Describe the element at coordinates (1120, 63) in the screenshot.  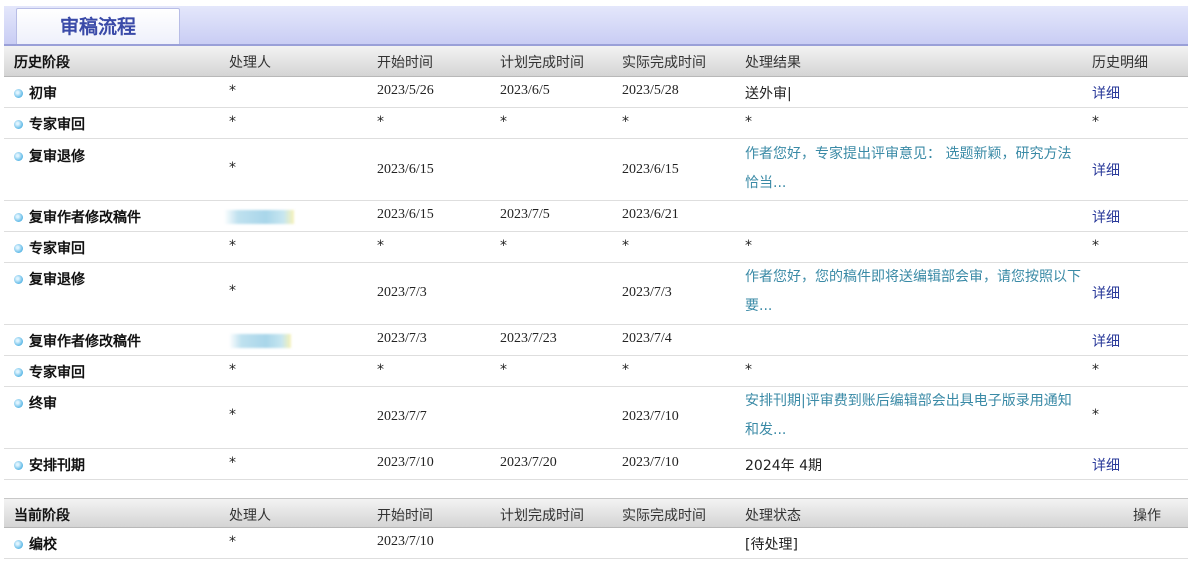
I see `col-history-detail: 历史明细` at that location.